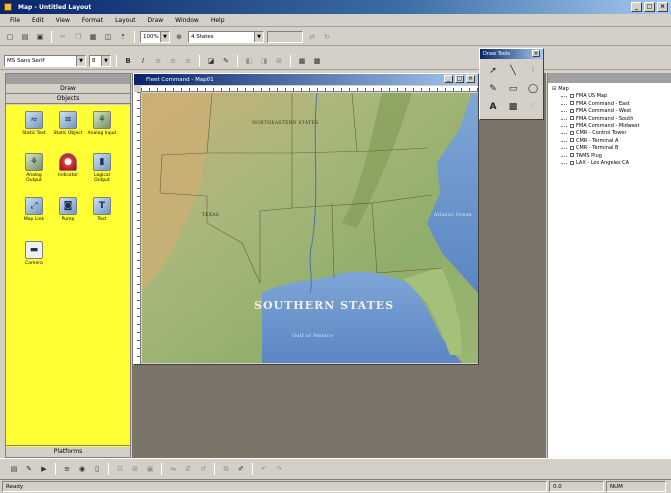 The height and width of the screenshot is (493, 671). What do you see at coordinates (493, 107) in the screenshot?
I see `text-tool-icon: A` at bounding box center [493, 107].